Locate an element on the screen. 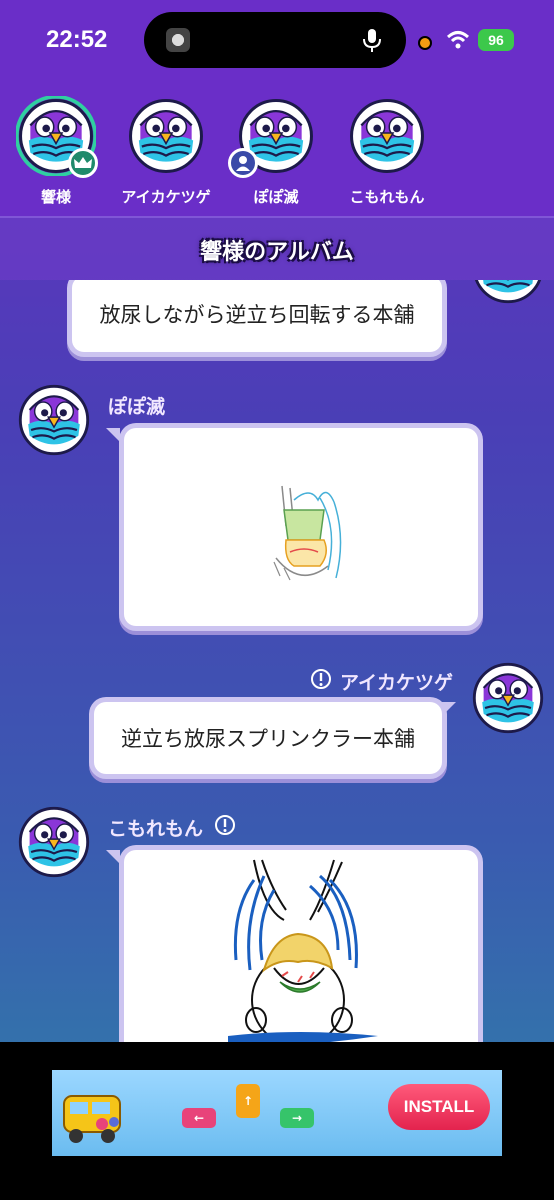  player-name: 響様 is located at coordinates (55, 197).